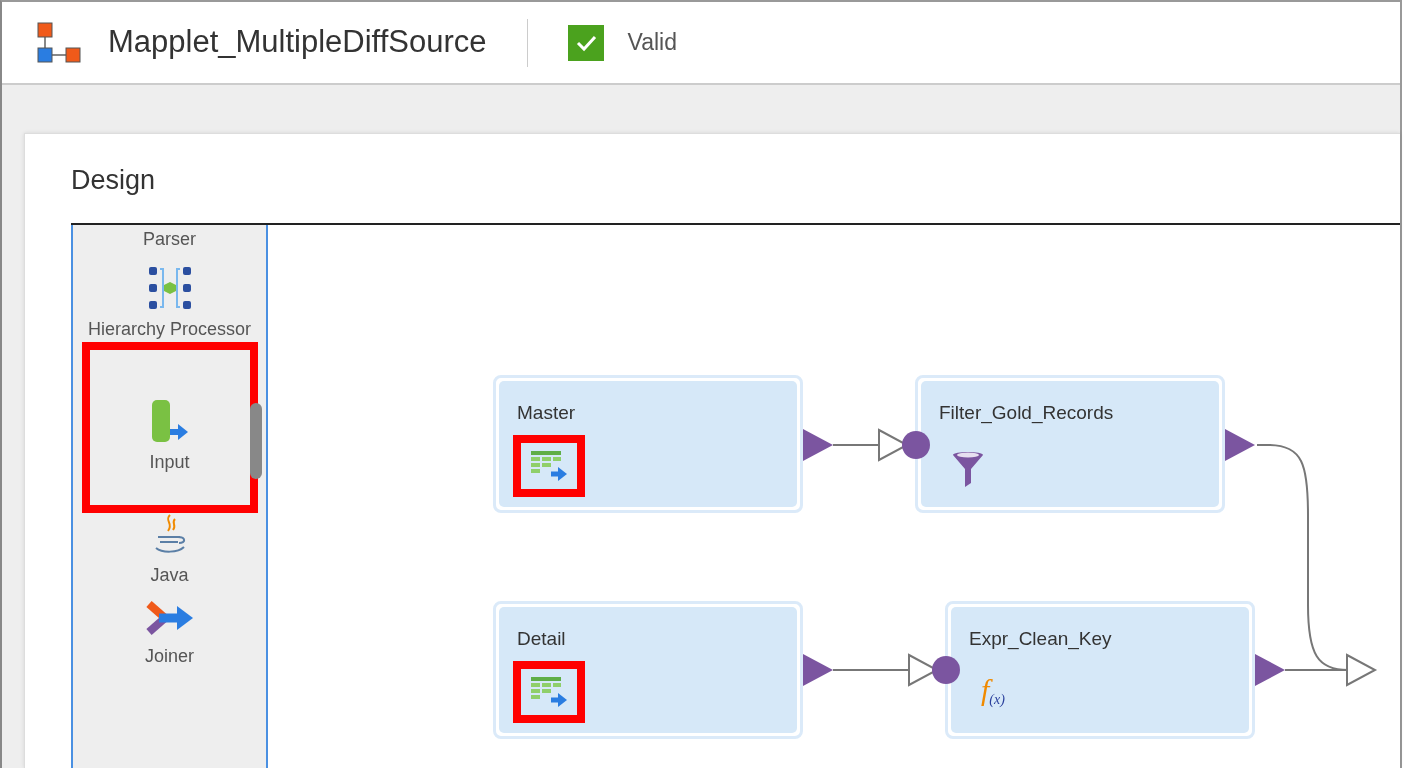 The image size is (1414, 768). Describe the element at coordinates (1070, 443) in the screenshot. I see `transformation-node: Filter_Gold_Records` at that location.